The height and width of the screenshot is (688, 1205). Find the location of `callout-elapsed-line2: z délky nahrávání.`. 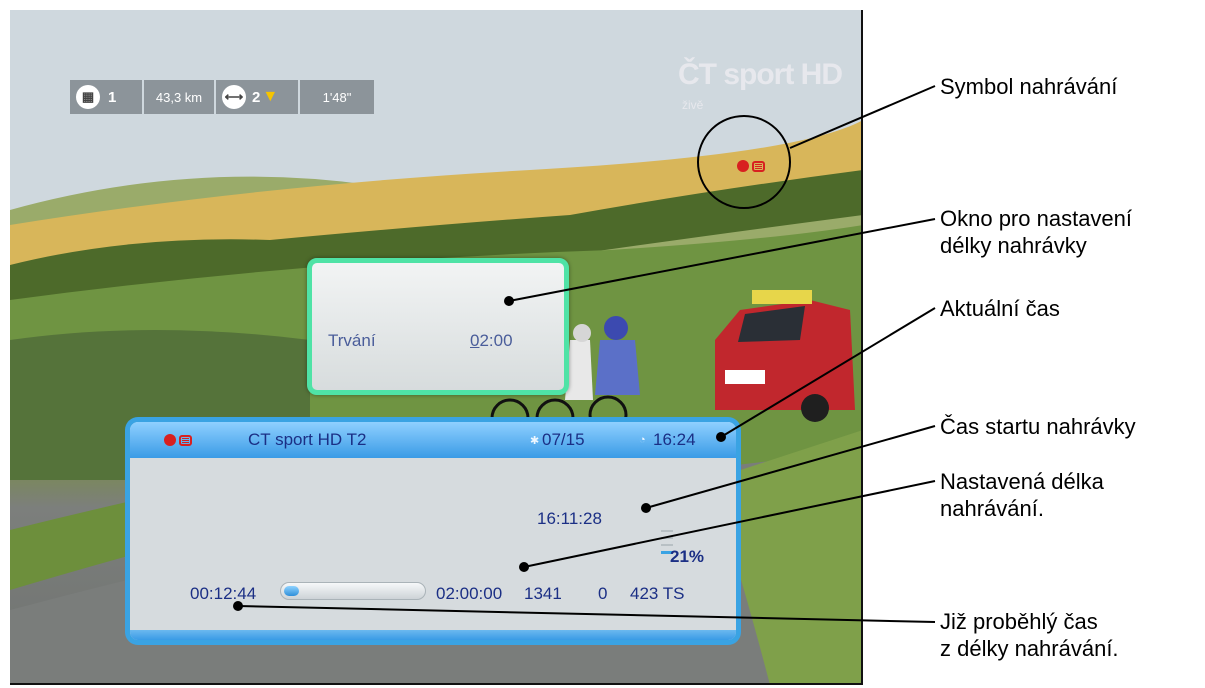

callout-elapsed-line2: z délky nahrávání. is located at coordinates (1029, 648).